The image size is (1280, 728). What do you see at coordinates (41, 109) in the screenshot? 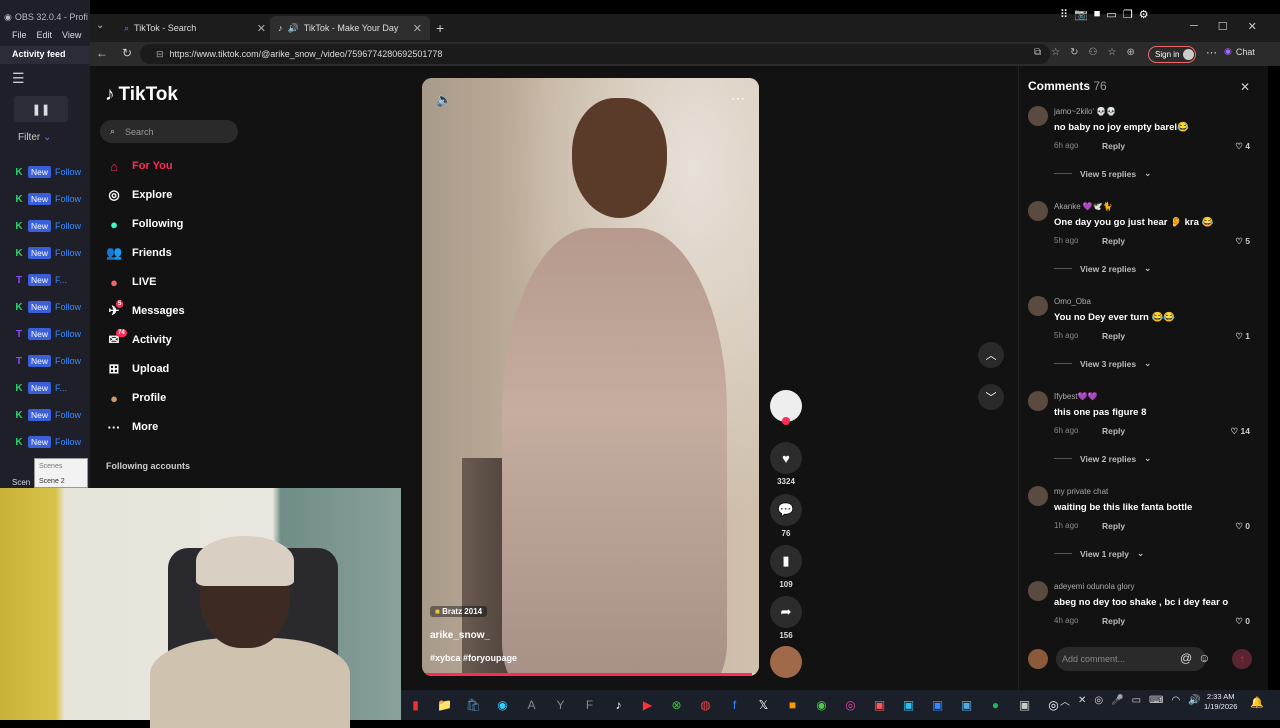
I see `pause-button: ❚❚` at bounding box center [41, 109].